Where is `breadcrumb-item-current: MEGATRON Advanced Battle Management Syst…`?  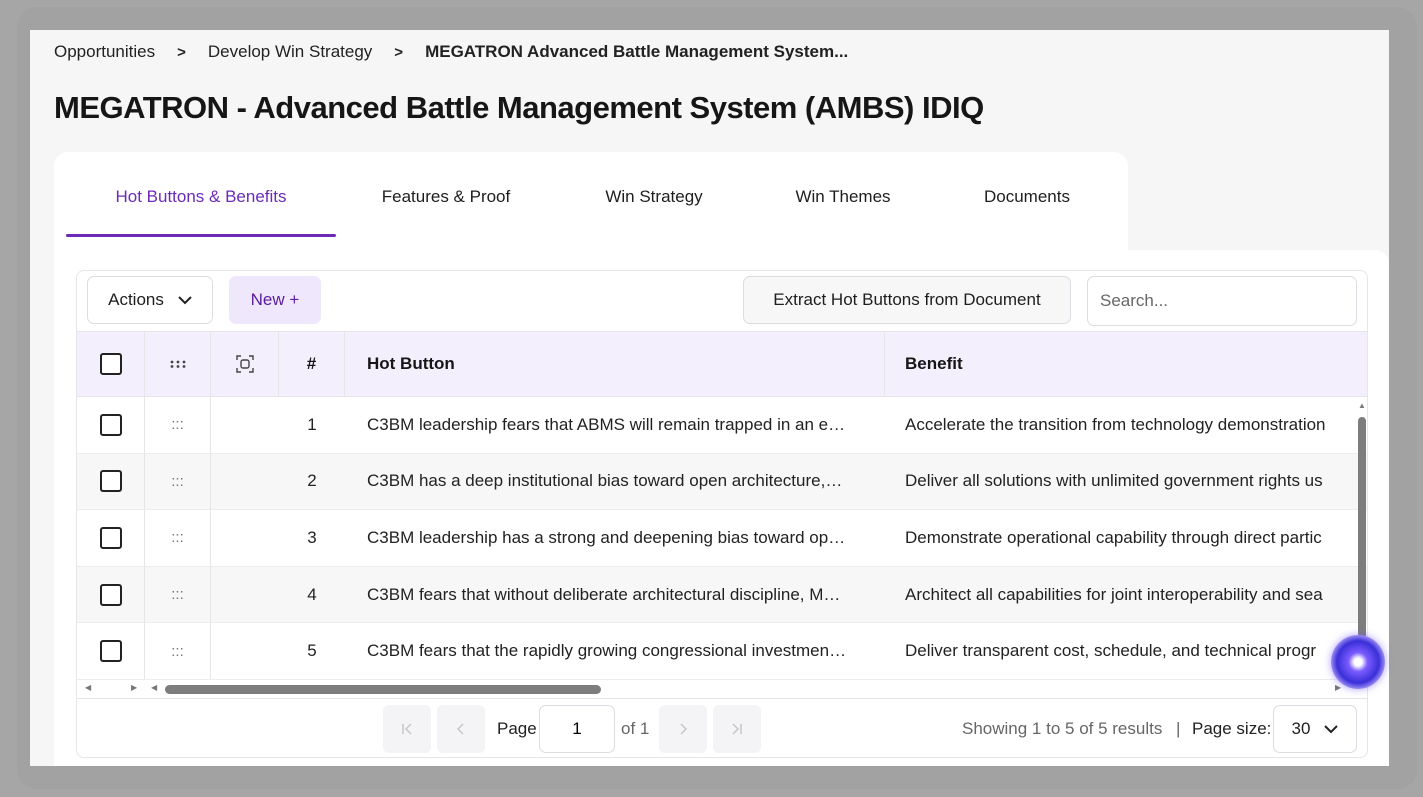
breadcrumb-item-current: MEGATRON Advanced Battle Management Syst… is located at coordinates (637, 51).